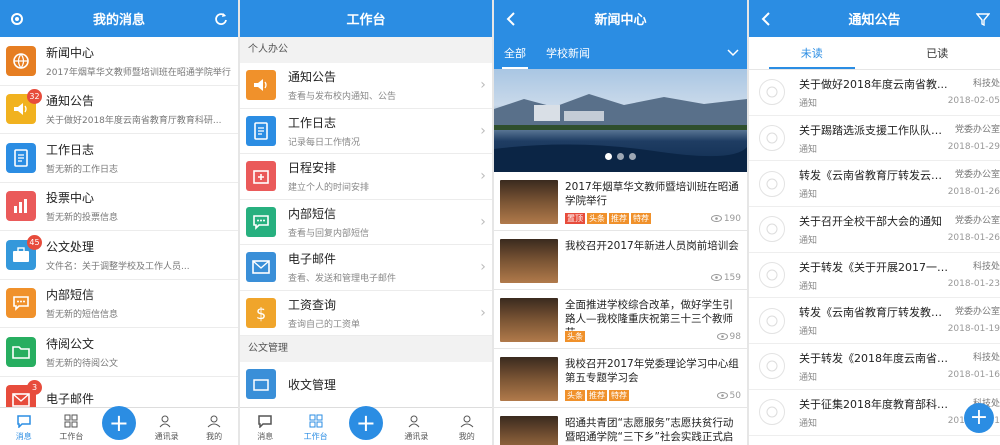 The image size is (1000, 445). What do you see at coordinates (324, 324) in the screenshot?
I see `item-subtitle: 查询自己的工资单` at bounding box center [324, 324].